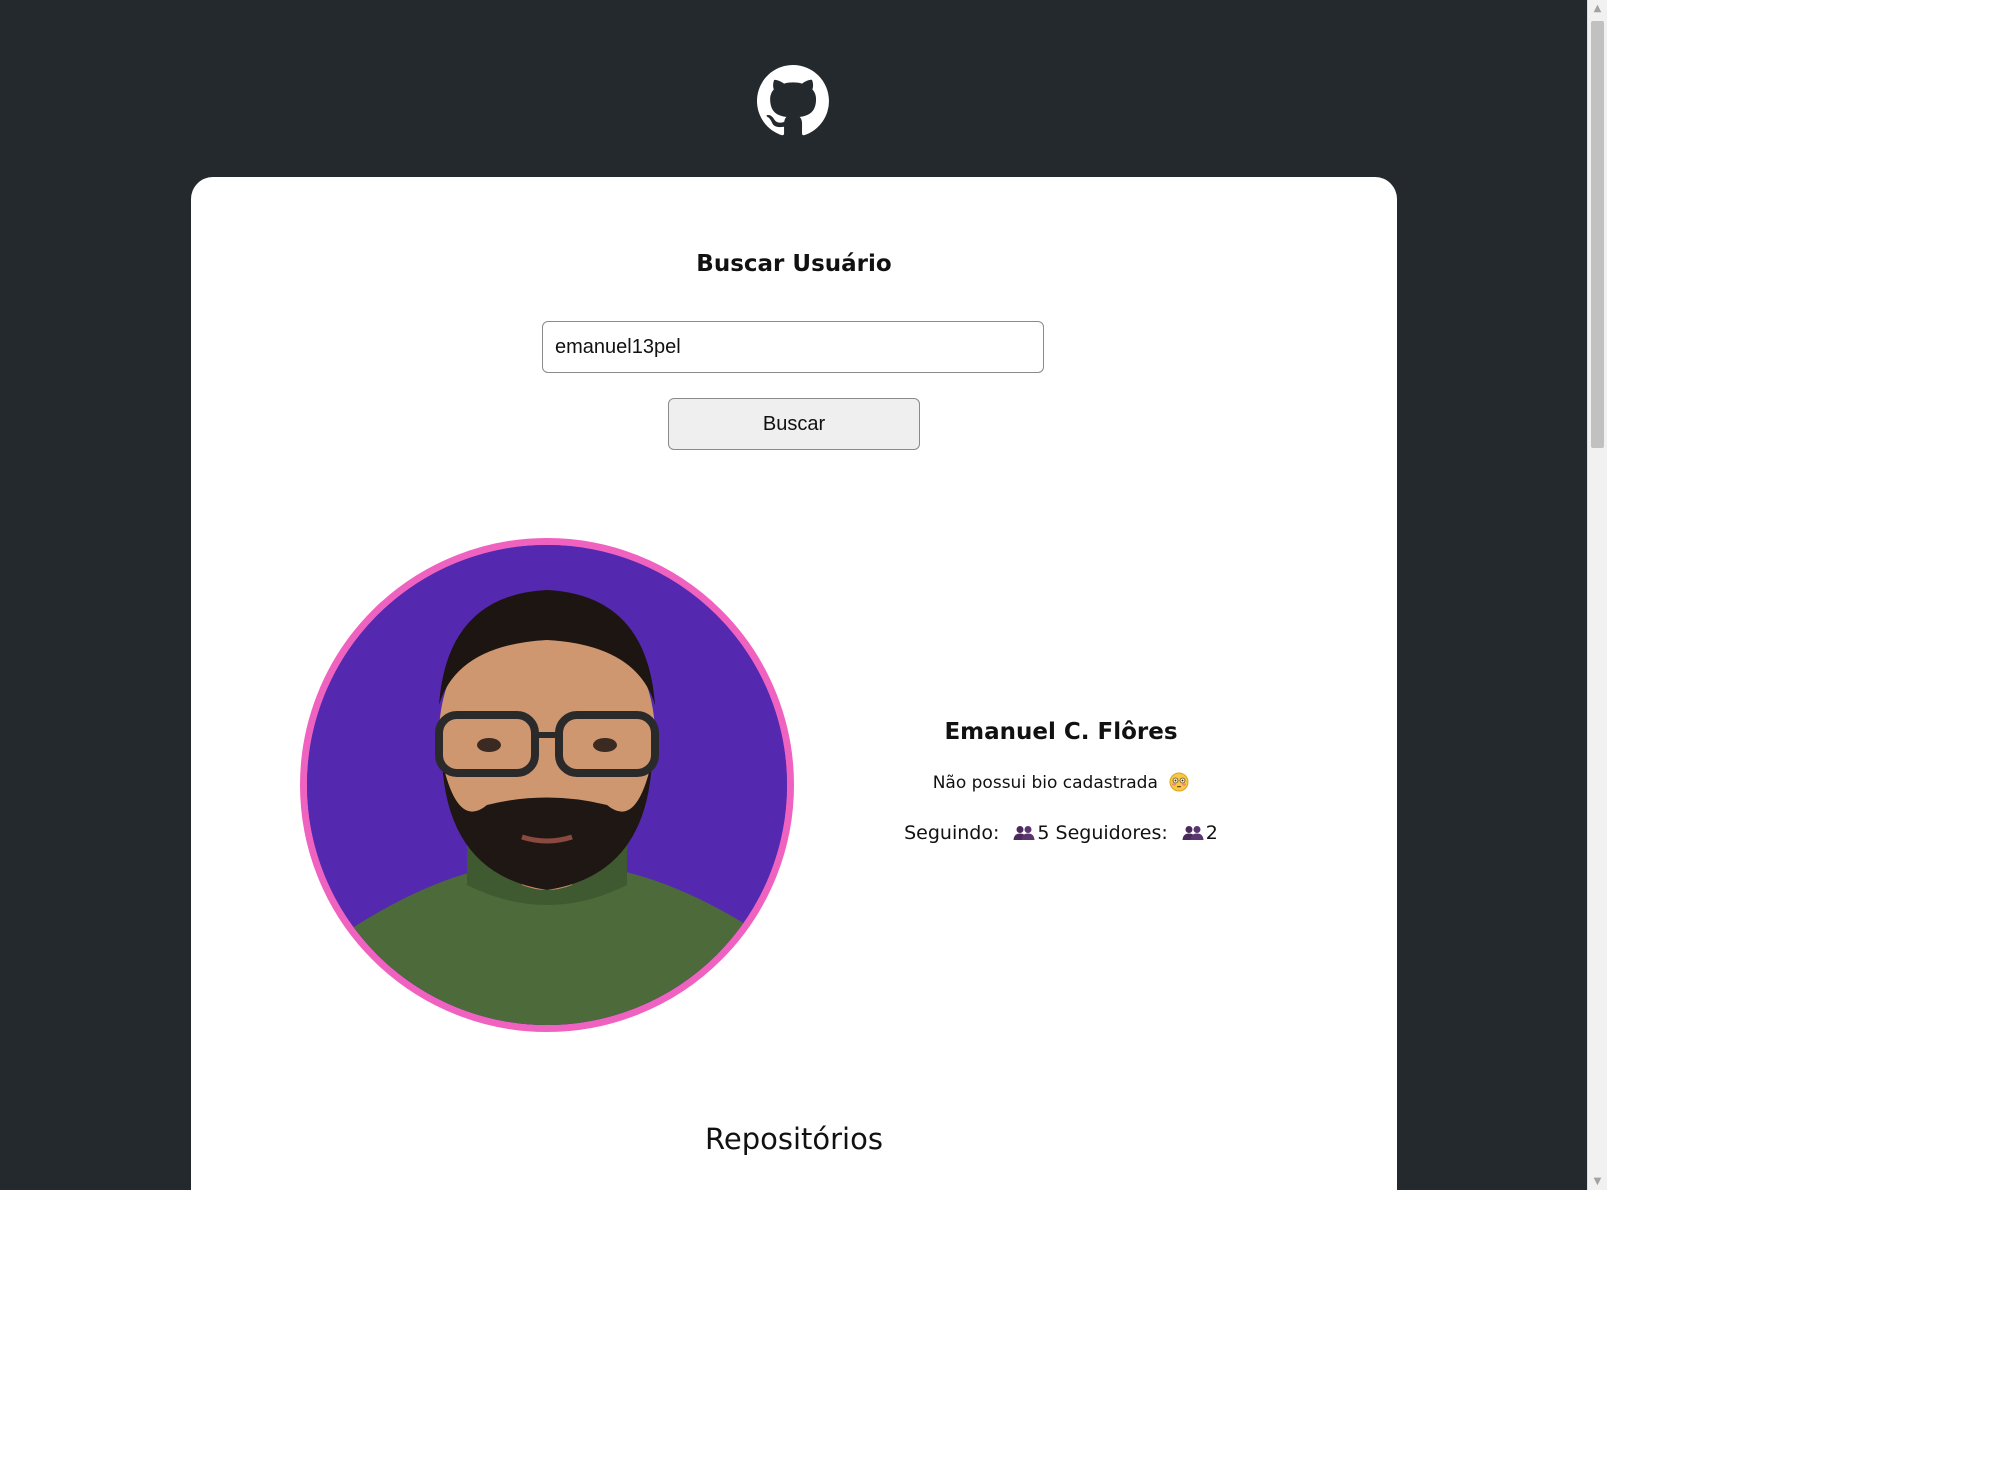 The height and width of the screenshot is (1483, 2000). I want to click on avatar, so click(547, 785).